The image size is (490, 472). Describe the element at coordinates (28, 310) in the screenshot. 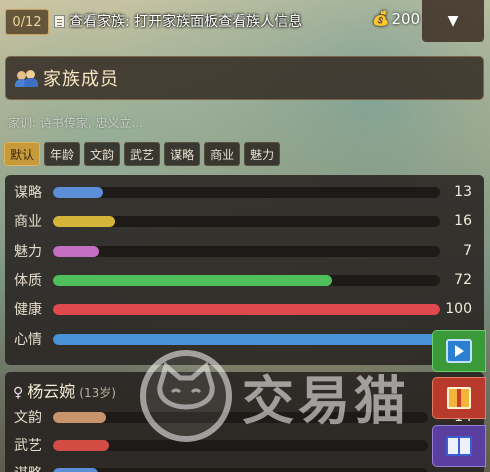

I see `stat-label: 健康` at that location.